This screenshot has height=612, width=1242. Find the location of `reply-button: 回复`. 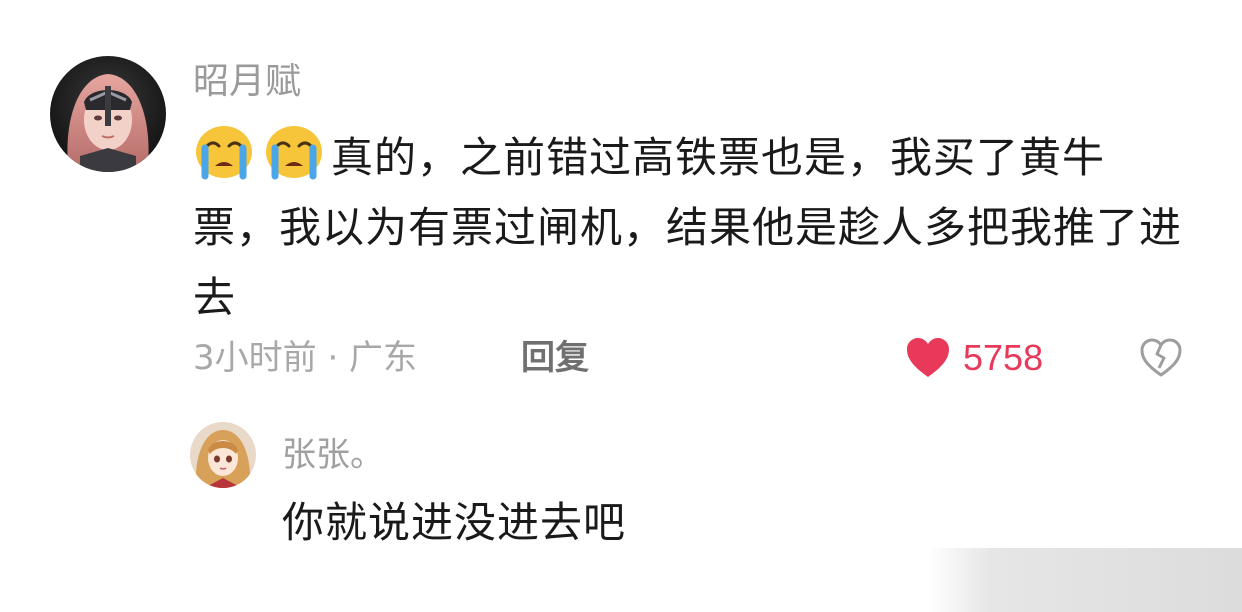

reply-button: 回复 is located at coordinates (555, 358).